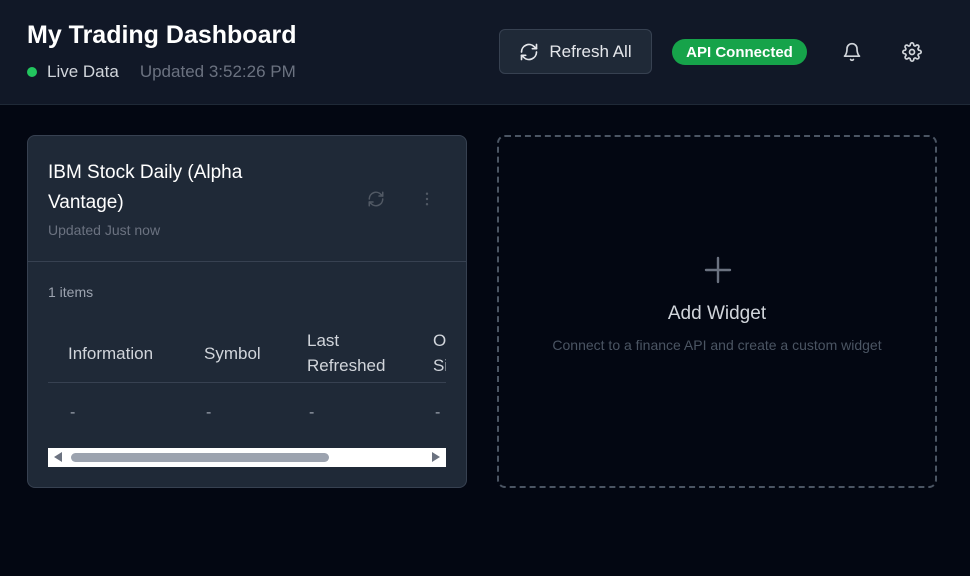 Image resolution: width=970 pixels, height=576 pixels. I want to click on widget-divider, so click(247, 261).